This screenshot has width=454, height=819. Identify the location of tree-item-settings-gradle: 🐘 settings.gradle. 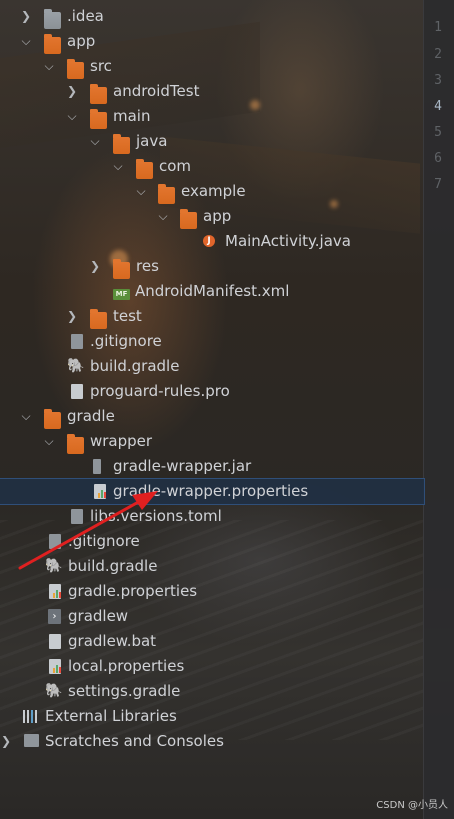
(212, 691).